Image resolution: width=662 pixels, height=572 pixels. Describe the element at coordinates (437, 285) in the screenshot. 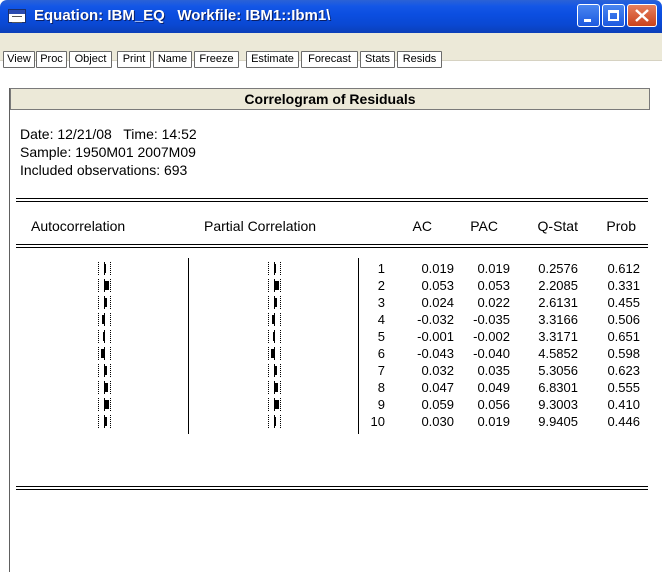

I see `ac-cell: 0.053` at that location.